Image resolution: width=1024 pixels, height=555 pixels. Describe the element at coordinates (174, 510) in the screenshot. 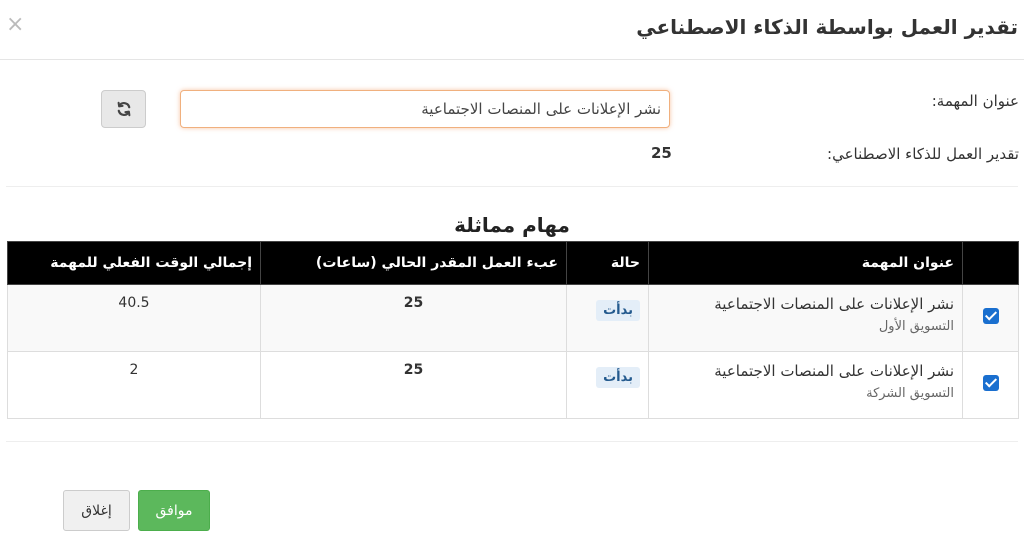

I see `ok-button: موافق` at that location.